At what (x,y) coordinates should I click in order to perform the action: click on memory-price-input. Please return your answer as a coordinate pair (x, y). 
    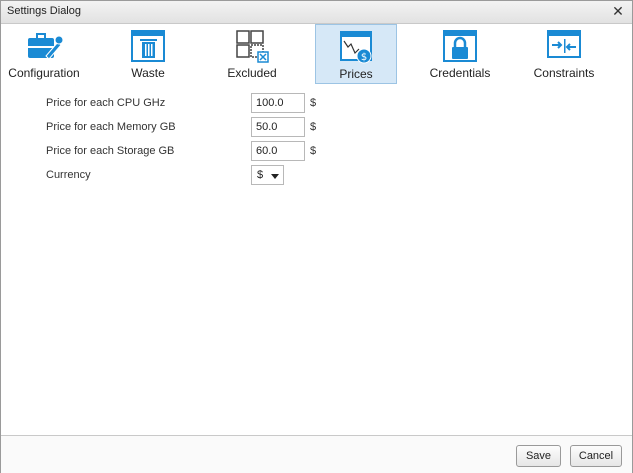
    Looking at the image, I should click on (278, 127).